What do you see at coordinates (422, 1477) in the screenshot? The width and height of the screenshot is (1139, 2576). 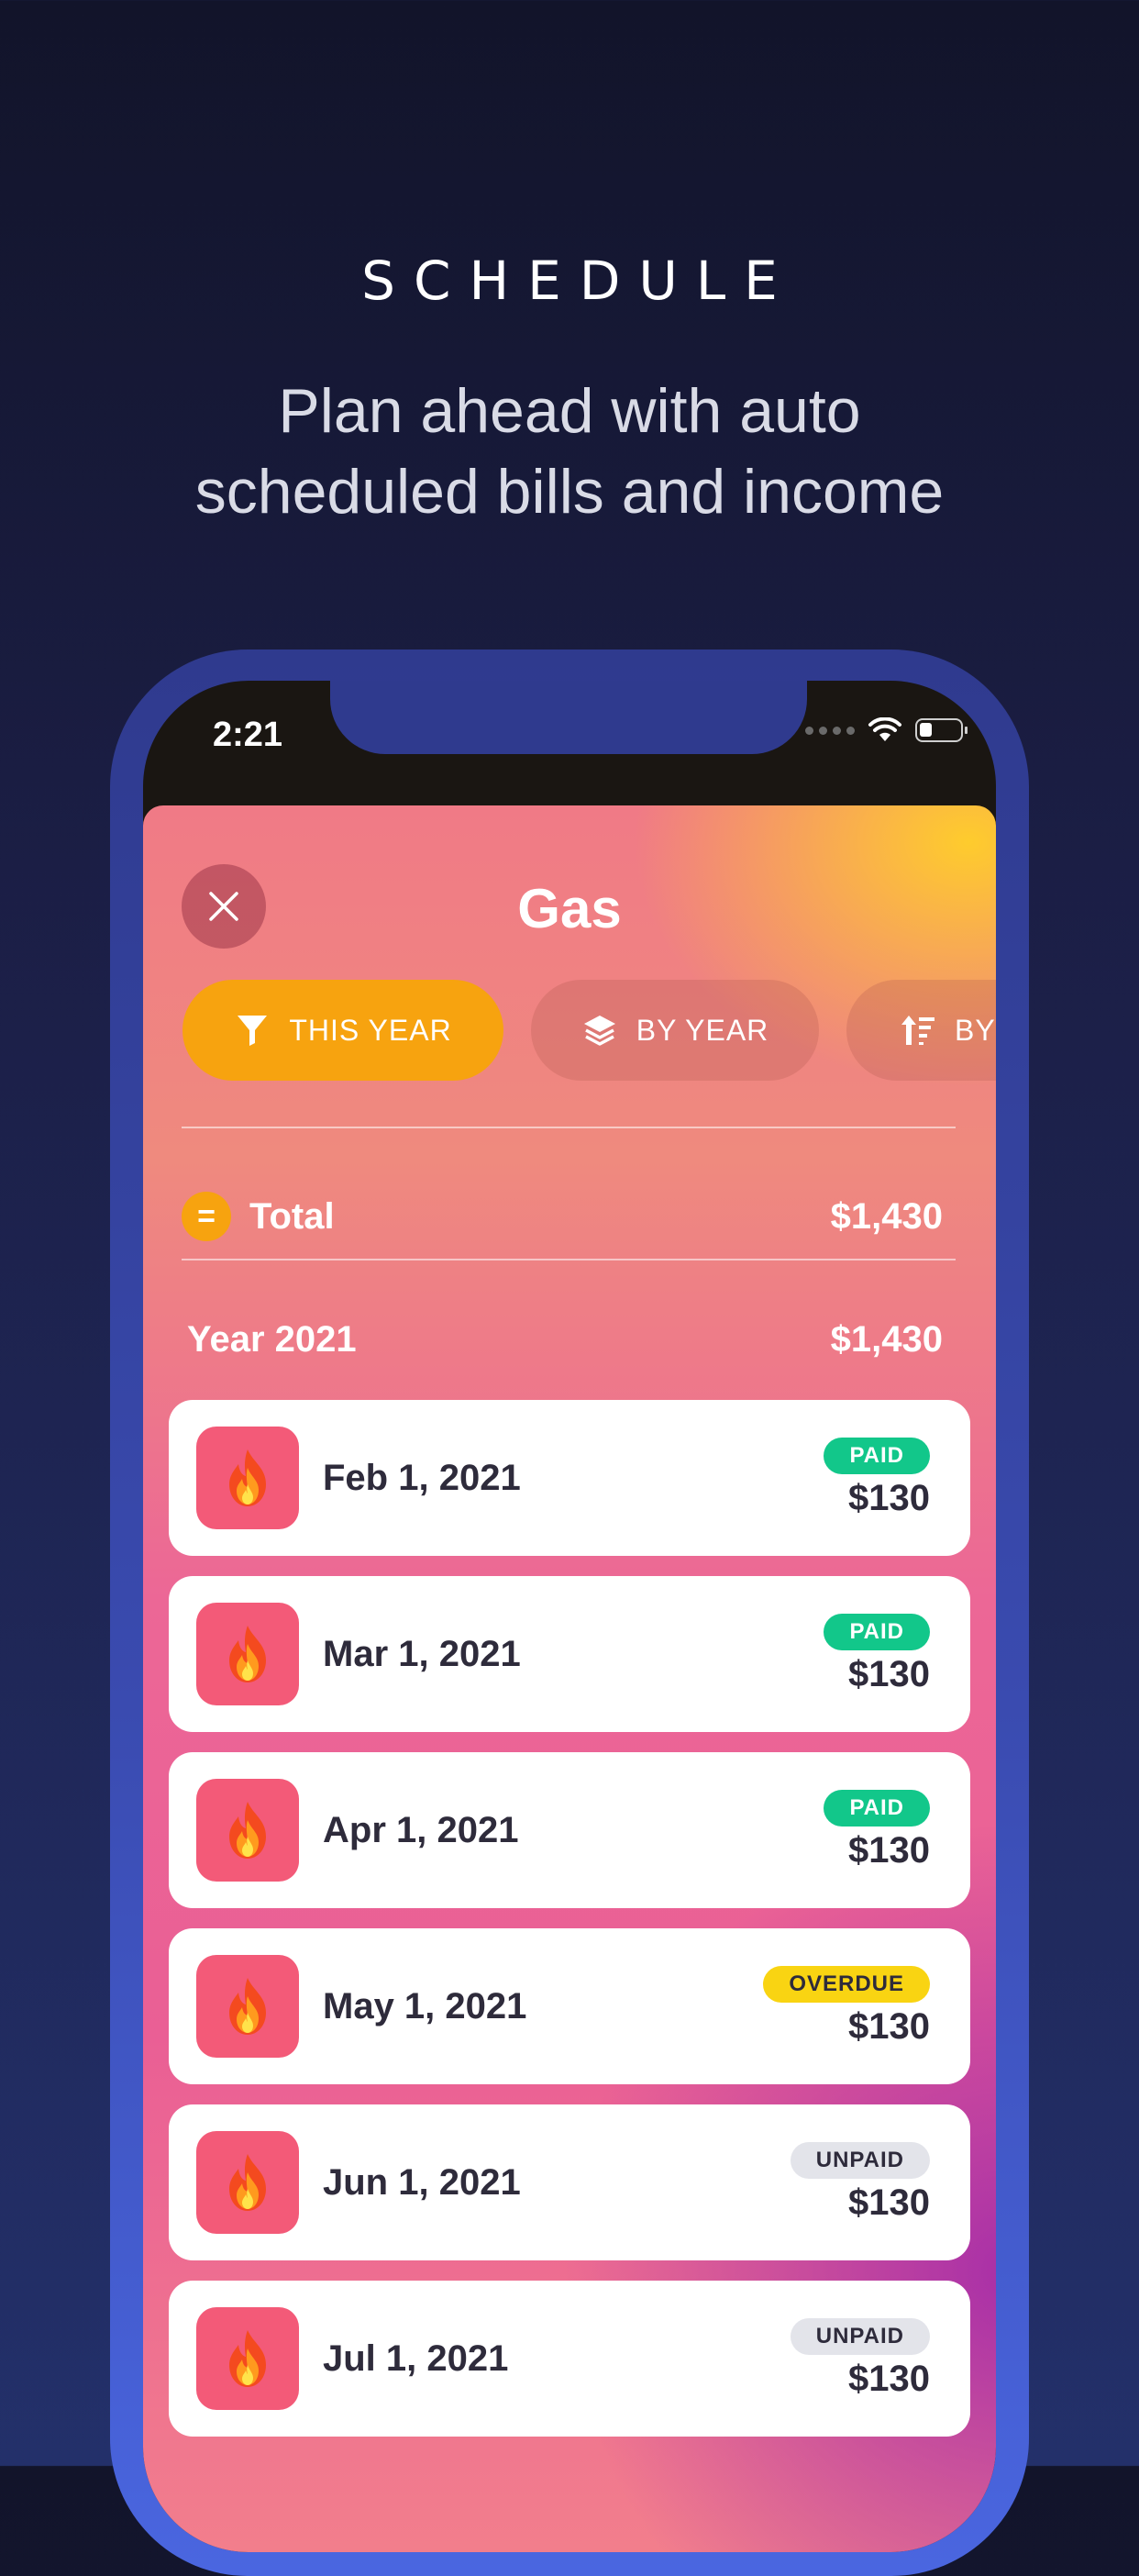 I see `bill-date: Feb 1, 2021` at bounding box center [422, 1477].